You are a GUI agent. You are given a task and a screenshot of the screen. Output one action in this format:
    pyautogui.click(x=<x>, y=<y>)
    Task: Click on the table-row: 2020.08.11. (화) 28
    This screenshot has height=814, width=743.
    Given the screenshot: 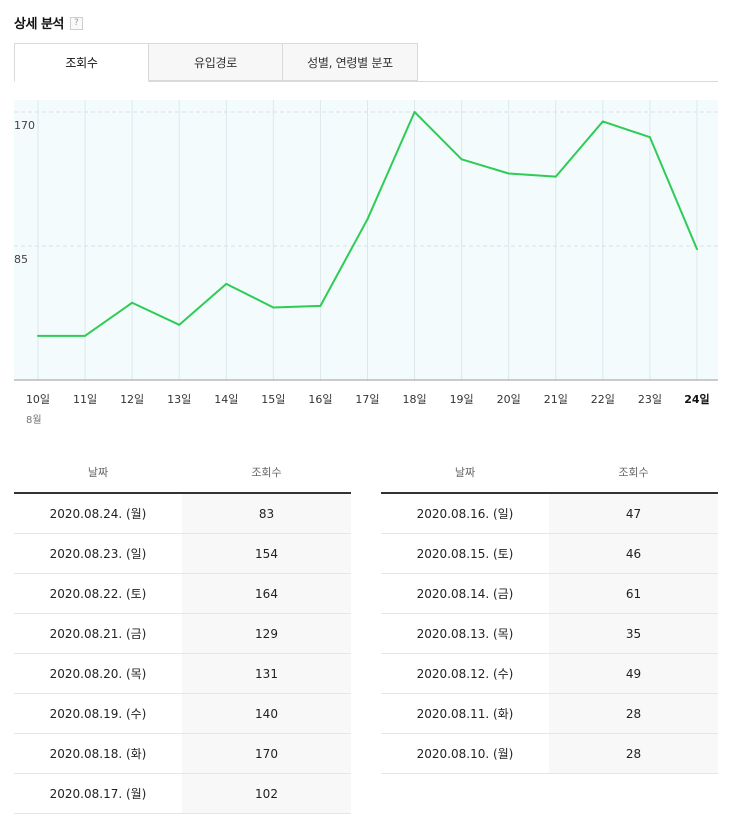 What is the action you would take?
    pyautogui.click(x=549, y=713)
    